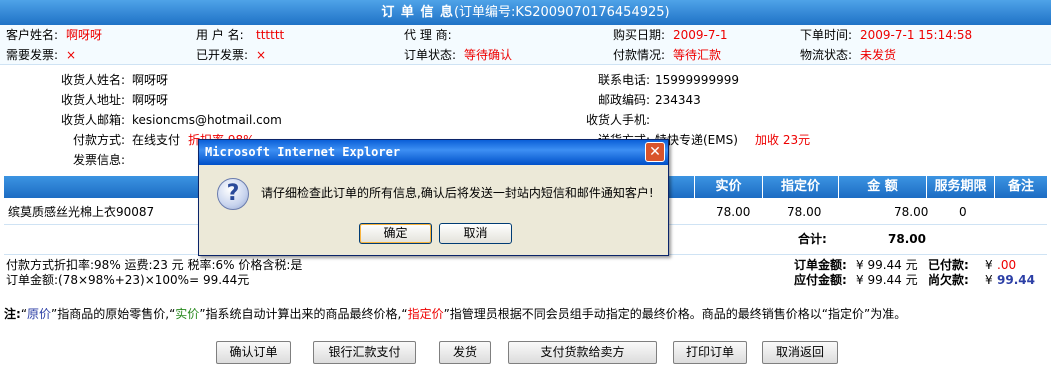  I want to click on invoiced-label: 已开发票:, so click(222, 55).